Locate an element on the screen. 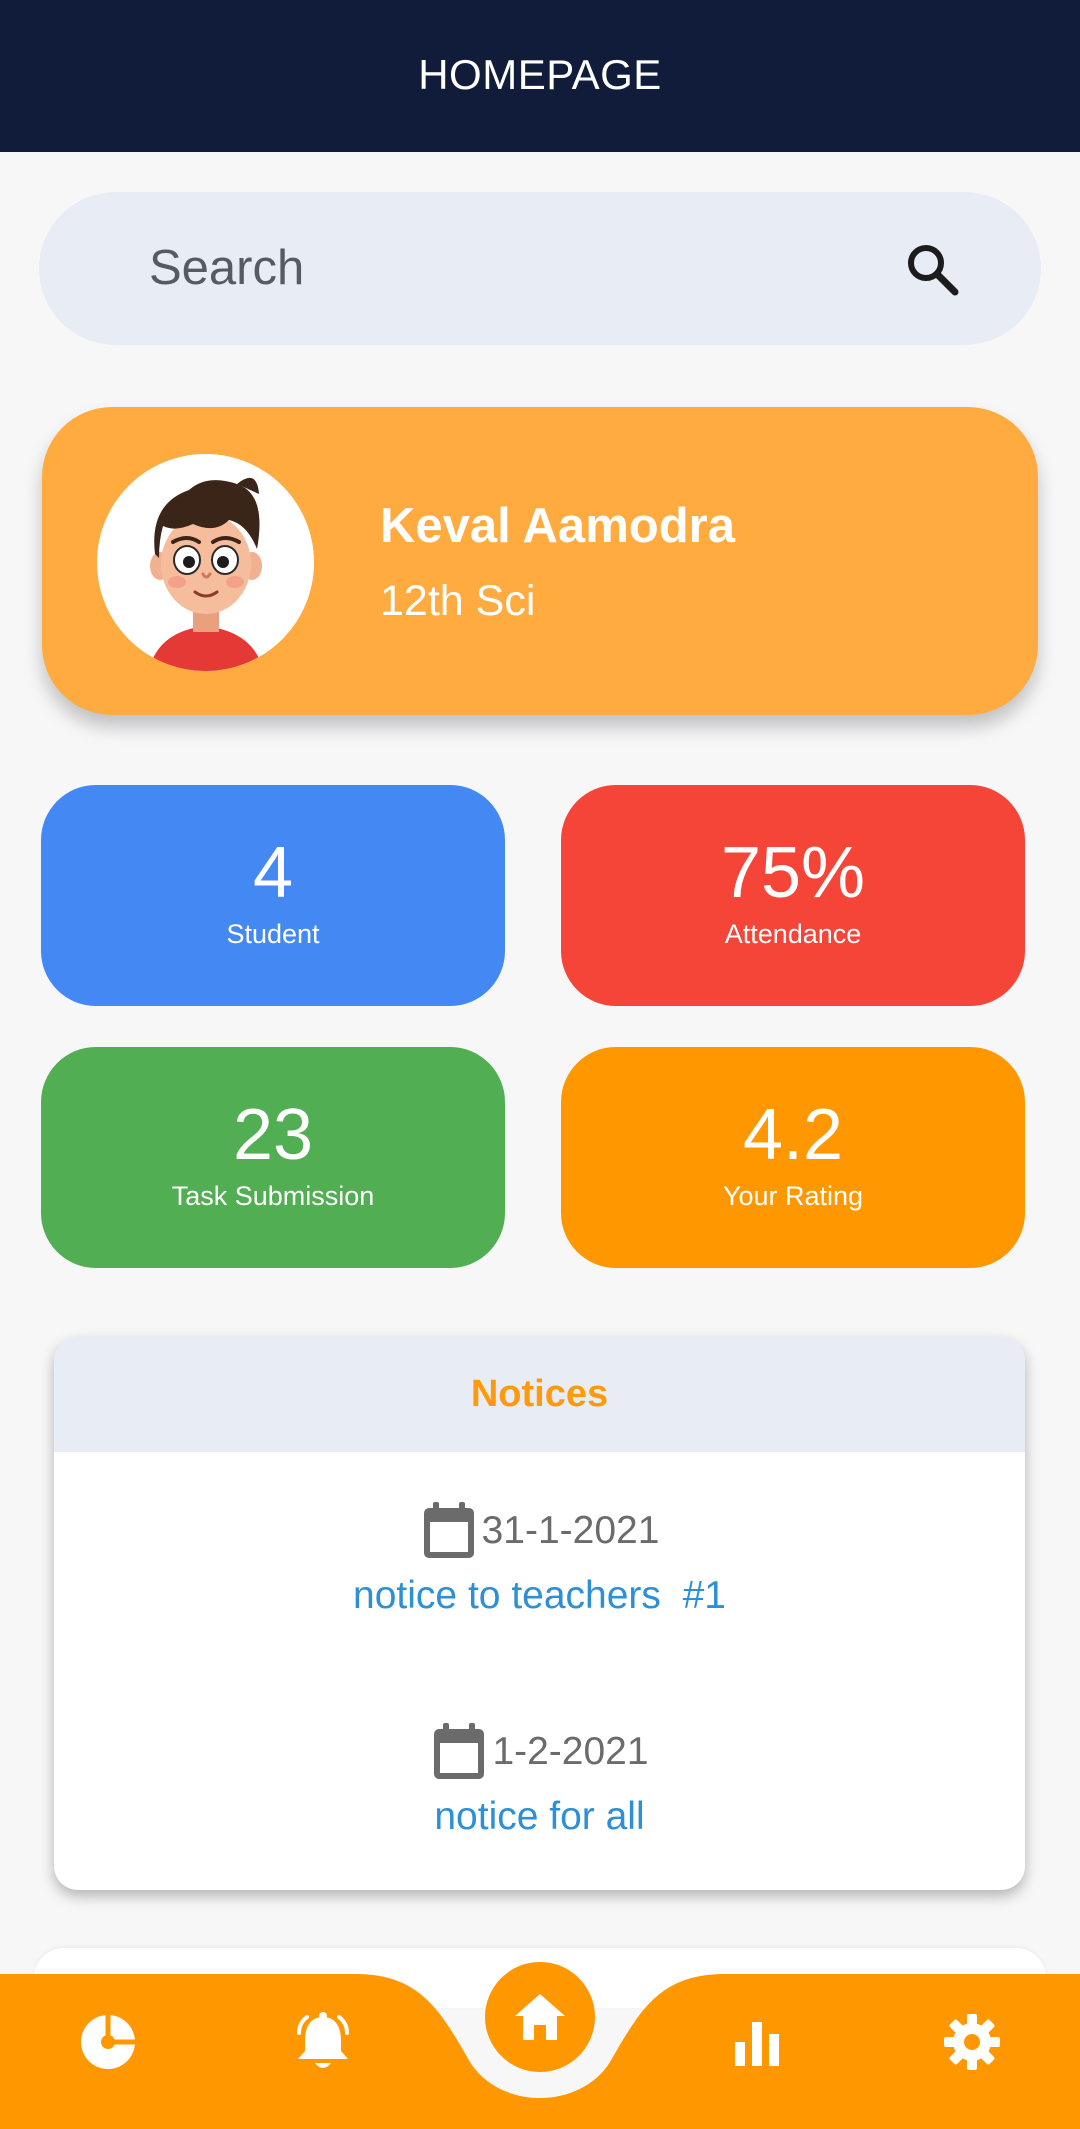 Image resolution: width=1080 pixels, height=2129 pixels. nav-settings is located at coordinates (972, 2042).